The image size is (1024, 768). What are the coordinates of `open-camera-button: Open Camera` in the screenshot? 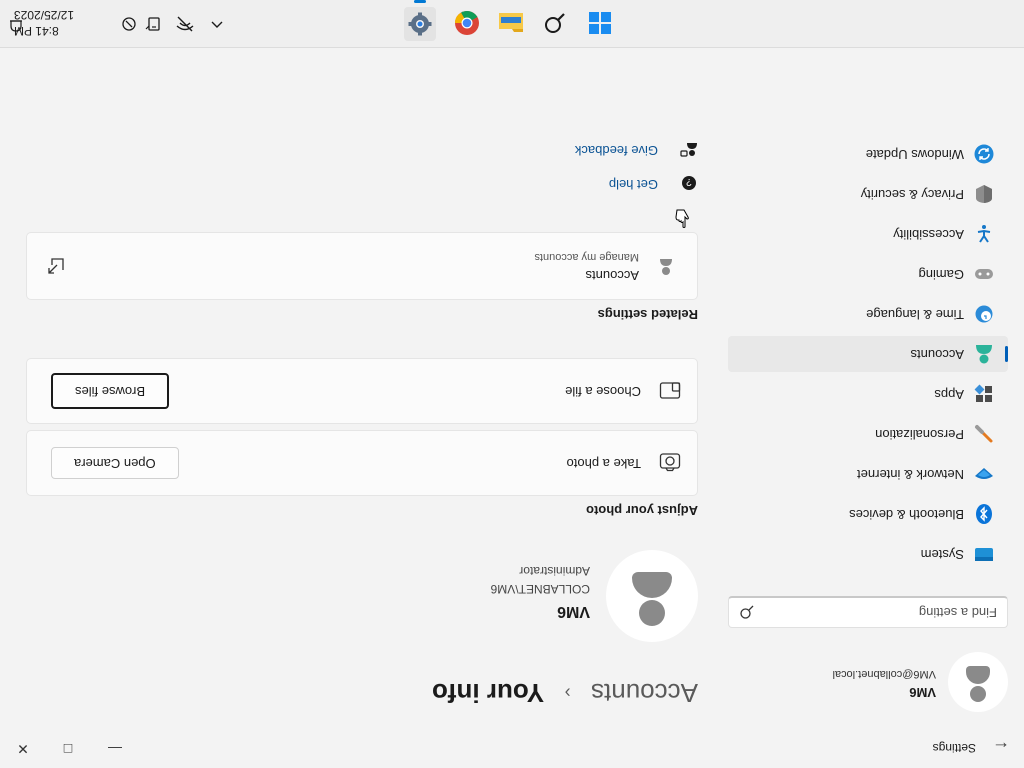 It's located at (115, 463).